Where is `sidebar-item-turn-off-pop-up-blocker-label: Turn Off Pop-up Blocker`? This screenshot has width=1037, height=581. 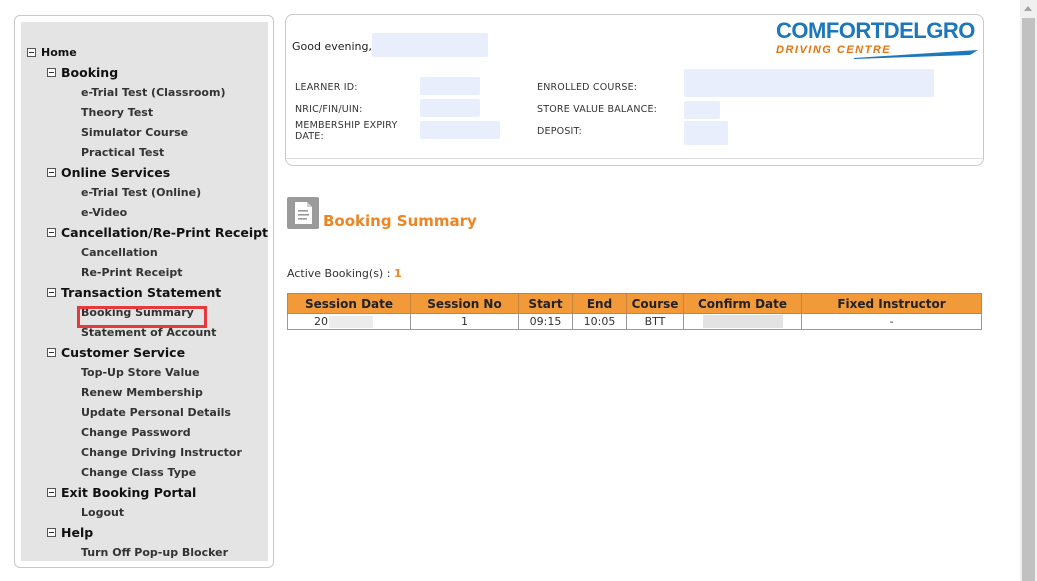
sidebar-item-turn-off-pop-up-blocker-label: Turn Off Pop-up Blocker is located at coordinates (155, 552).